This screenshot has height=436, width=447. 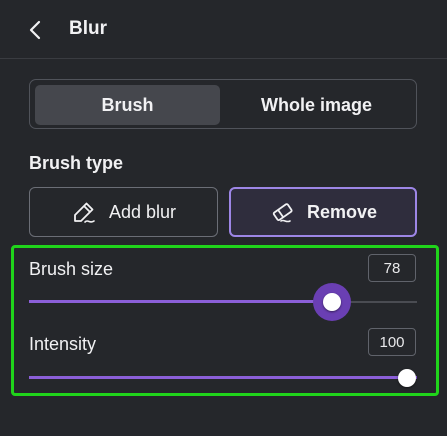 I want to click on panel-header: Blur, so click(x=223, y=29).